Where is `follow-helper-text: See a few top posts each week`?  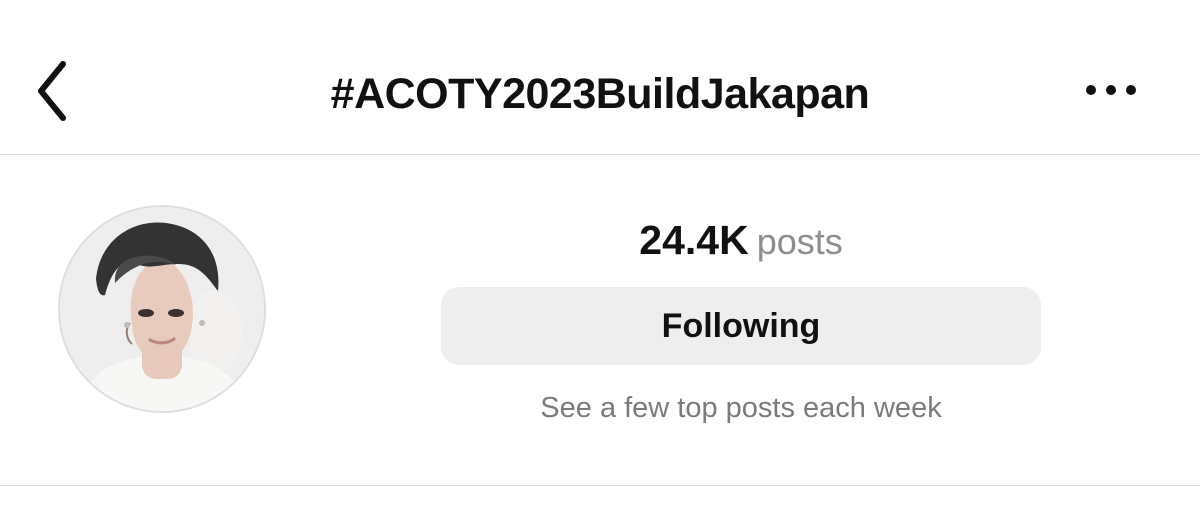
follow-helper-text: See a few top posts each week is located at coordinates (741, 408).